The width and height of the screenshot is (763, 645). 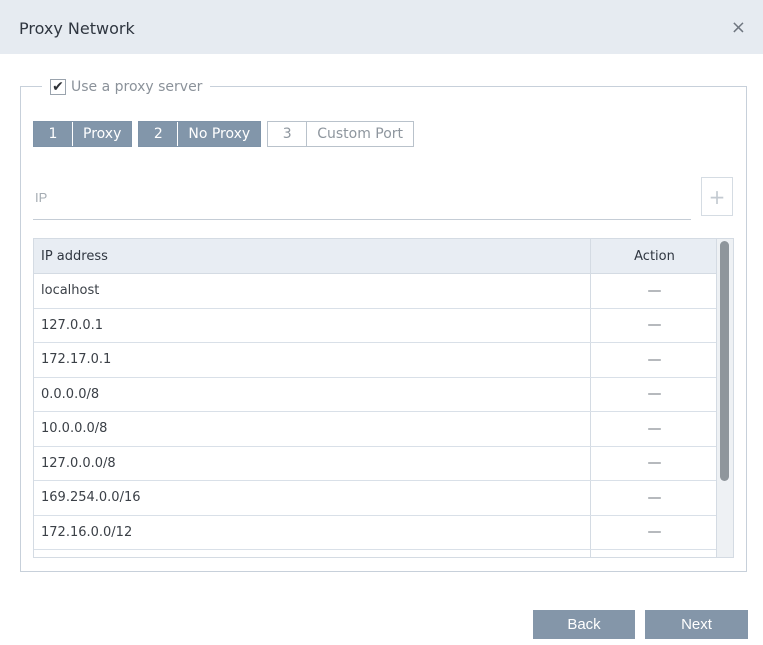 I want to click on proxy-toggle-label: Use a proxy server, so click(x=137, y=87).